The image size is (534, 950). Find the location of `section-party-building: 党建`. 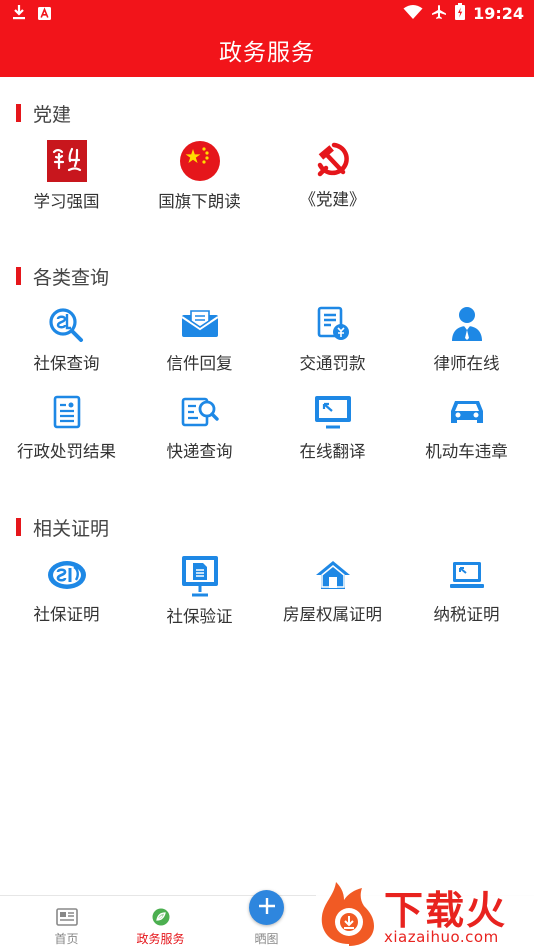

section-party-building: 党建 is located at coordinates (267, 113).